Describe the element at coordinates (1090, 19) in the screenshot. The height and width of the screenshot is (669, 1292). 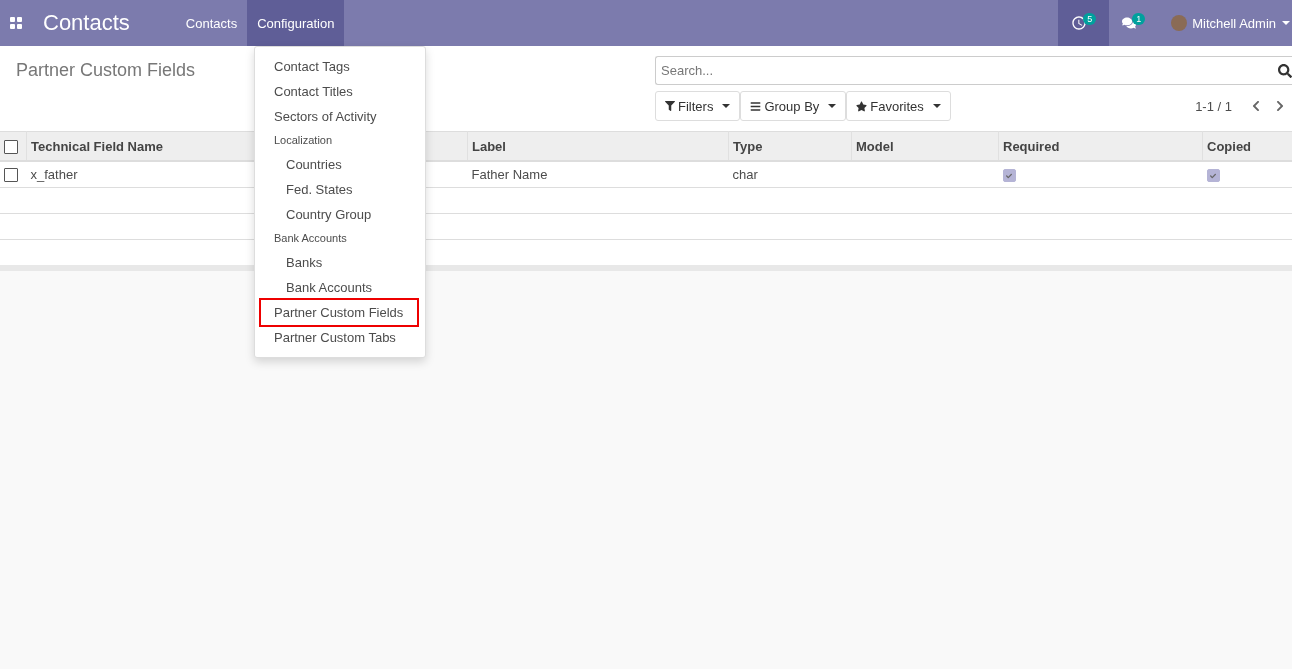
I see `activity-count: 5` at that location.